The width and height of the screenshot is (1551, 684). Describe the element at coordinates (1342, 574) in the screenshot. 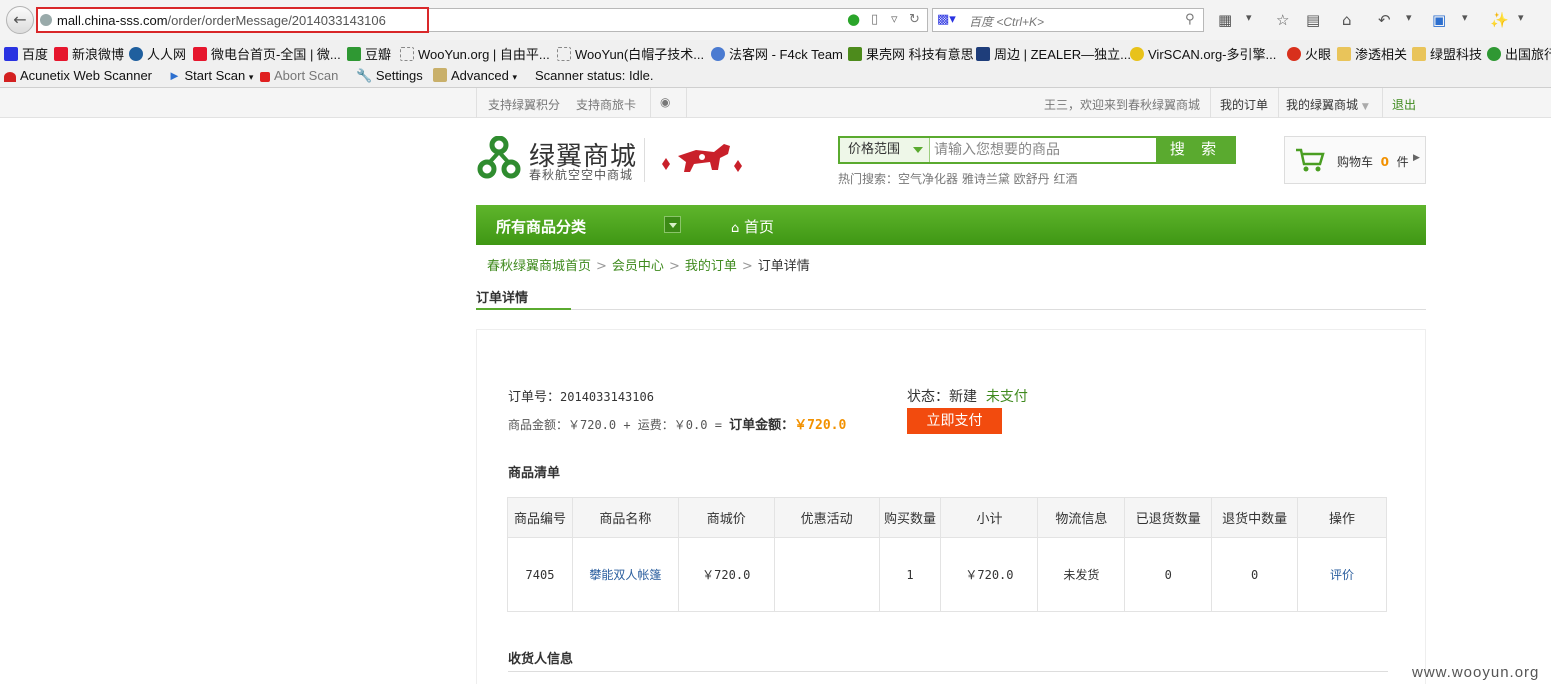

I see `review-link: 评价` at that location.